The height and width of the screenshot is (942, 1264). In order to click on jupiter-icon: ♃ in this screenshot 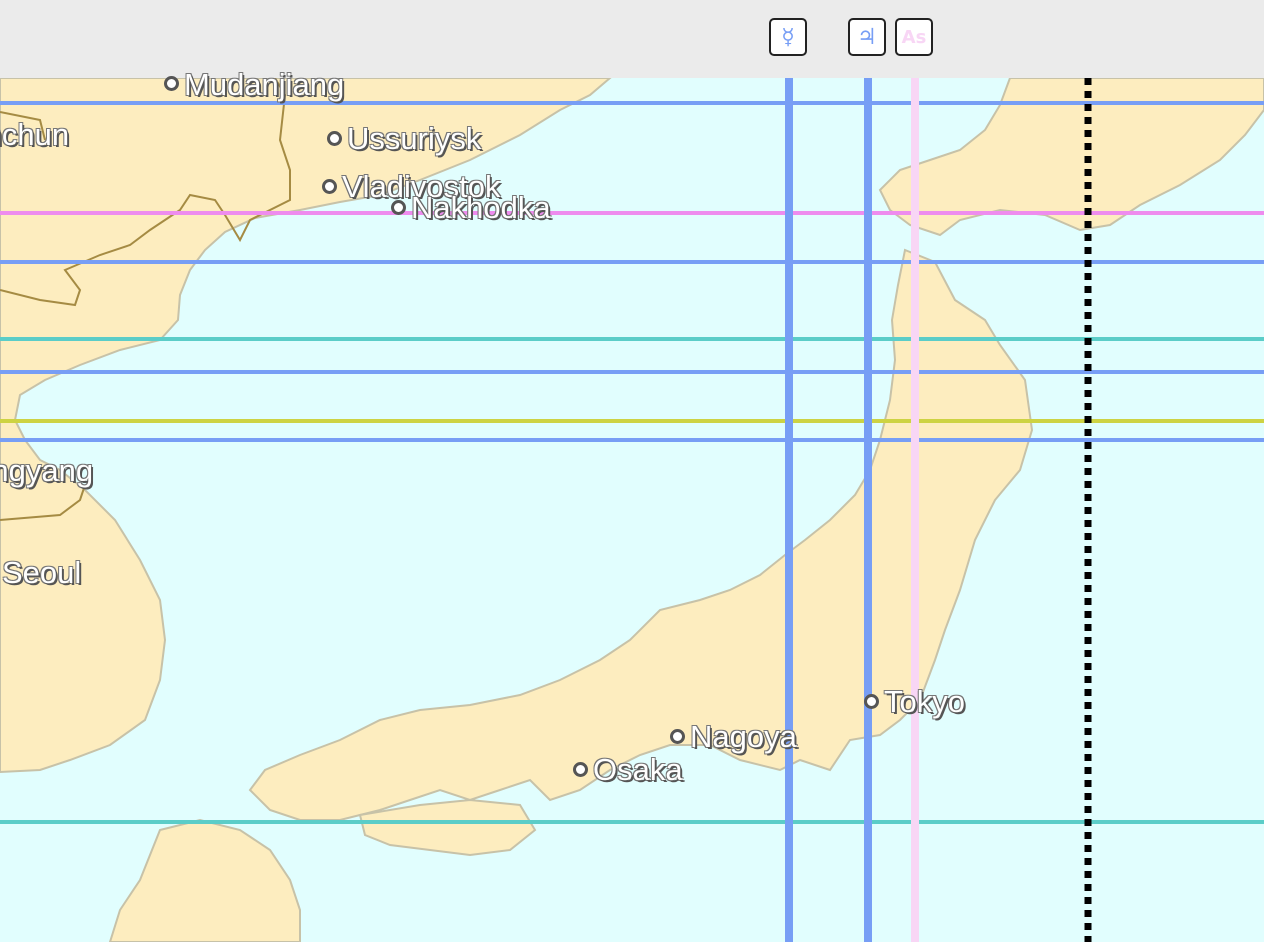, I will do `click(867, 37)`.